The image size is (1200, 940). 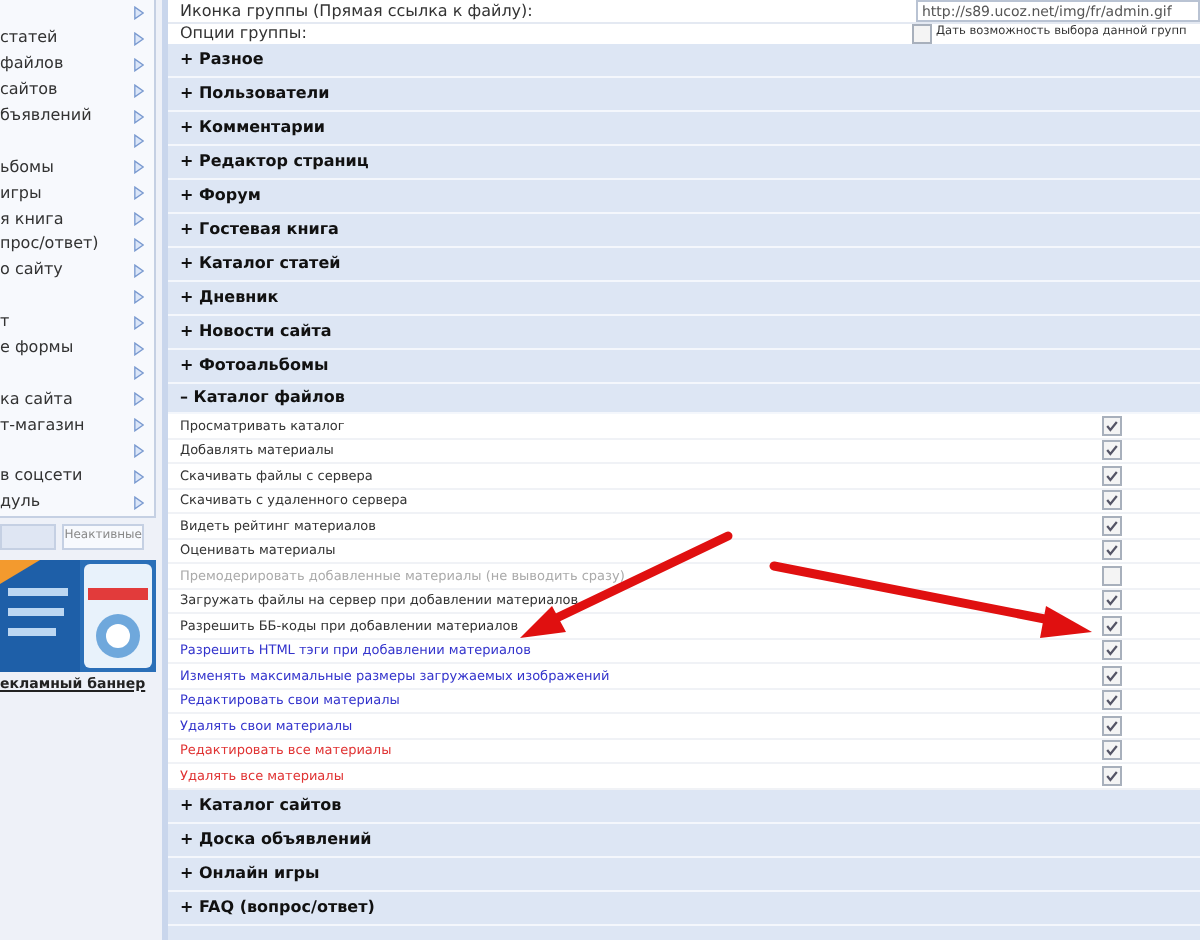 What do you see at coordinates (77, 322) in the screenshot?
I see `sidebar-item: т` at bounding box center [77, 322].